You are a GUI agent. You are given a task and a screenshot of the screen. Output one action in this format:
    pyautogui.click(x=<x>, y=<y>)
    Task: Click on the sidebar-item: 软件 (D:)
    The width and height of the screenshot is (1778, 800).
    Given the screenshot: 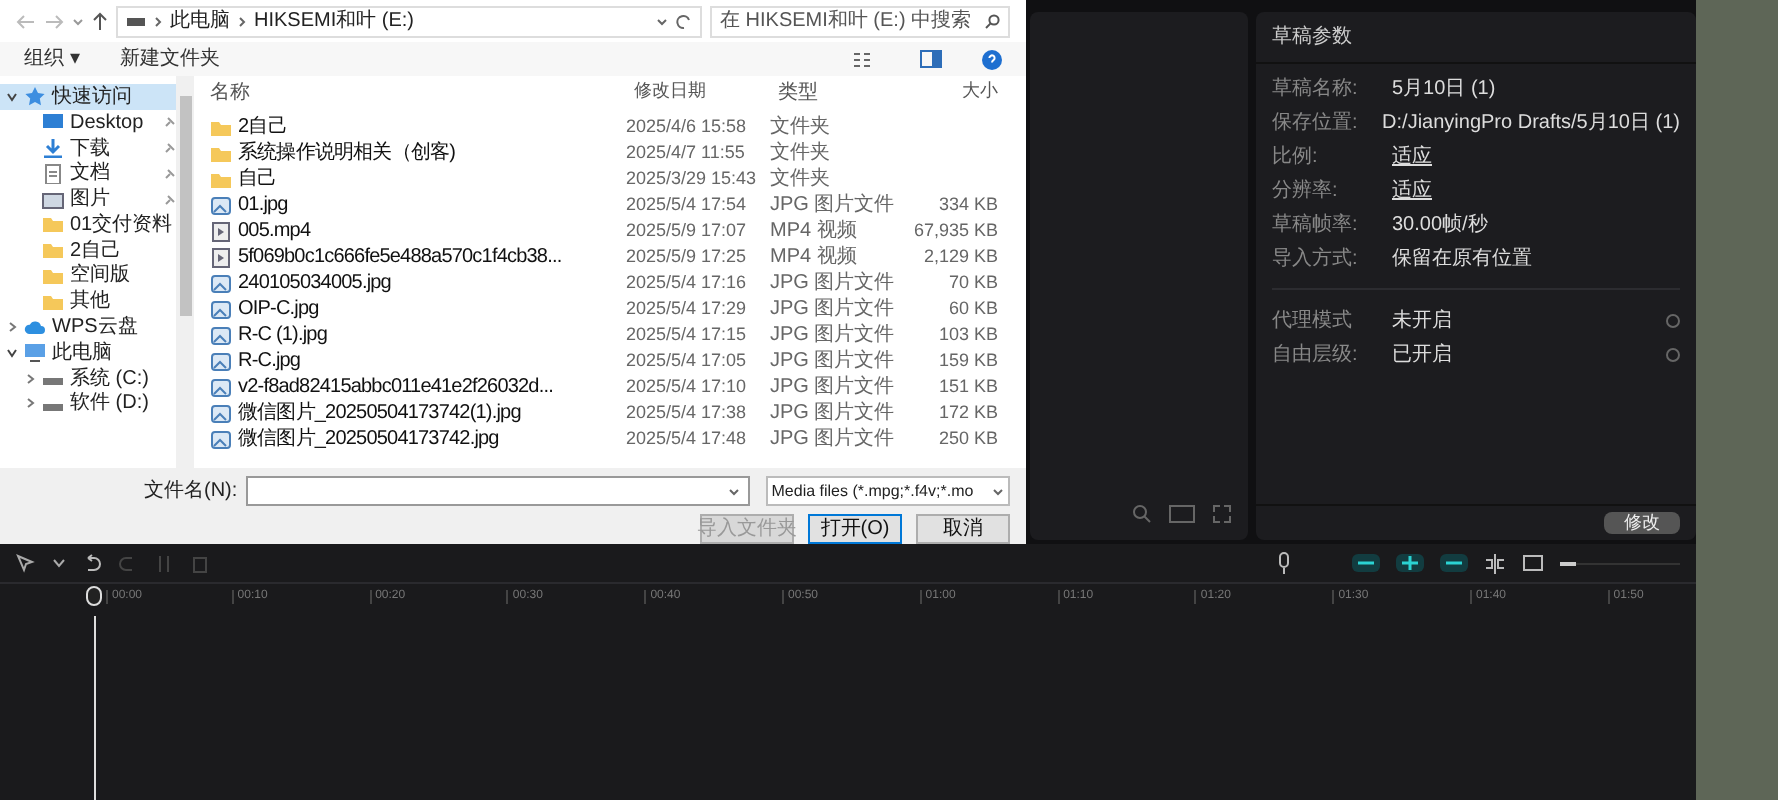 What is the action you would take?
    pyautogui.click(x=88, y=404)
    